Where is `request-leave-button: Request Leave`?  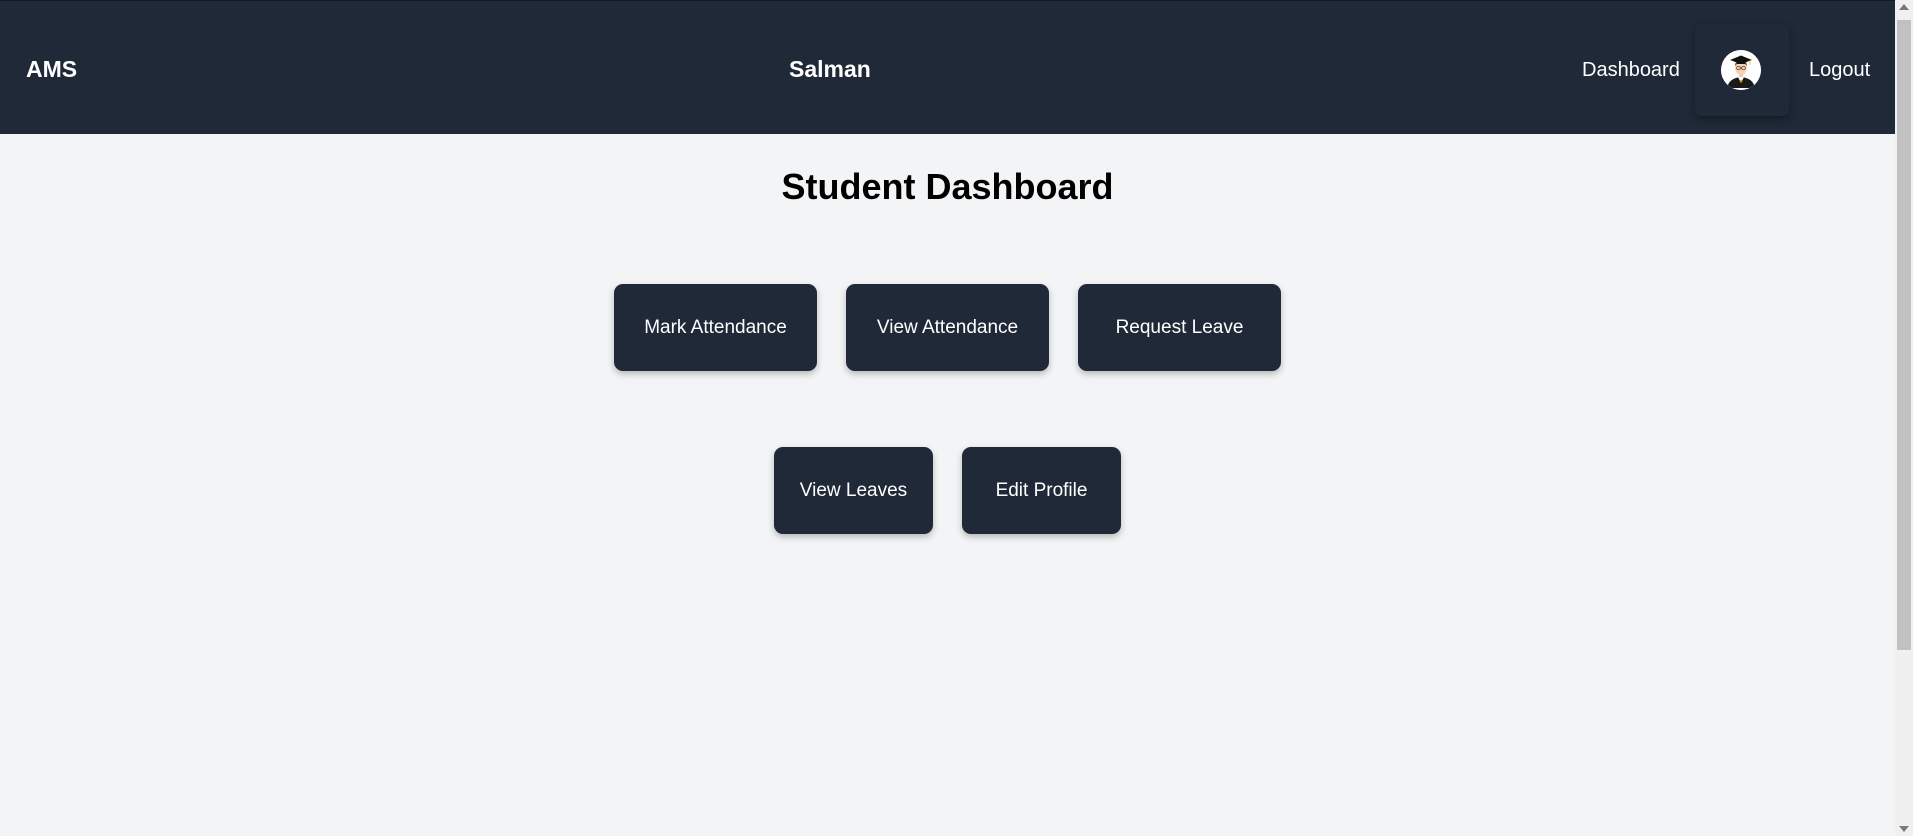 request-leave-button: Request Leave is located at coordinates (1179, 327).